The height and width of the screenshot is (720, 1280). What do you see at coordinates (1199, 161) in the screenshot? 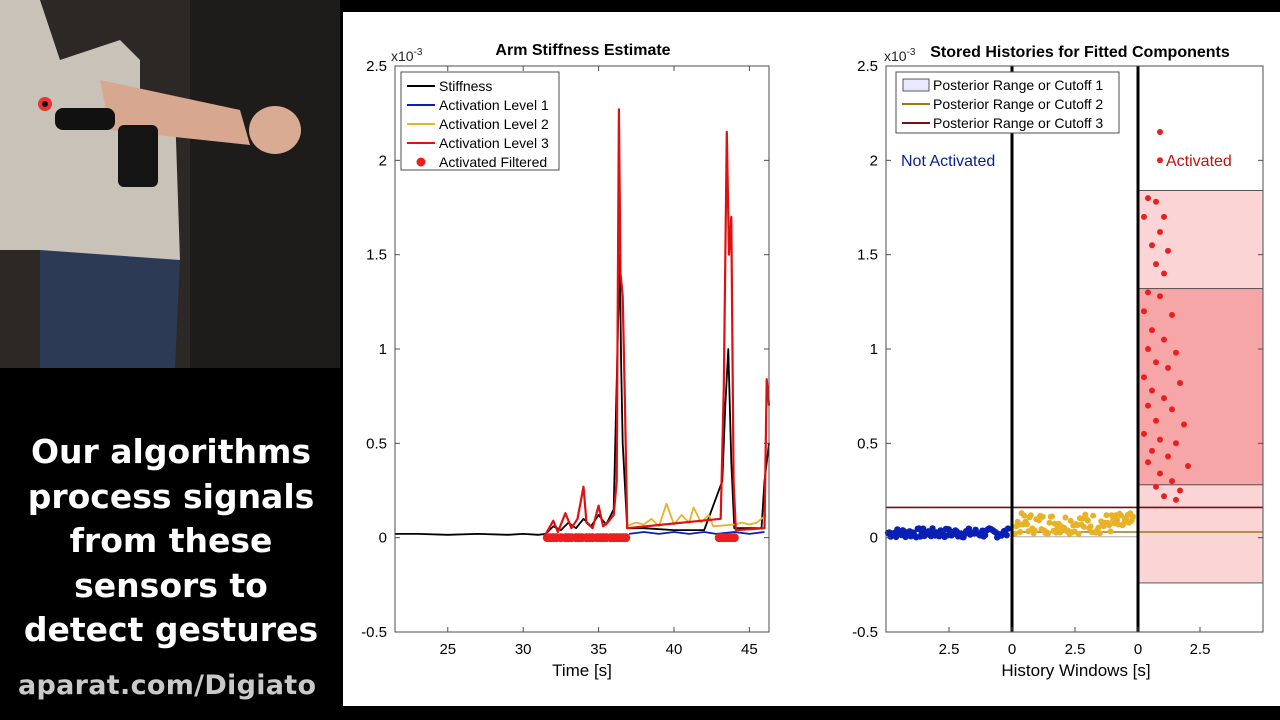
I see `activated-label: Activated` at bounding box center [1199, 161].